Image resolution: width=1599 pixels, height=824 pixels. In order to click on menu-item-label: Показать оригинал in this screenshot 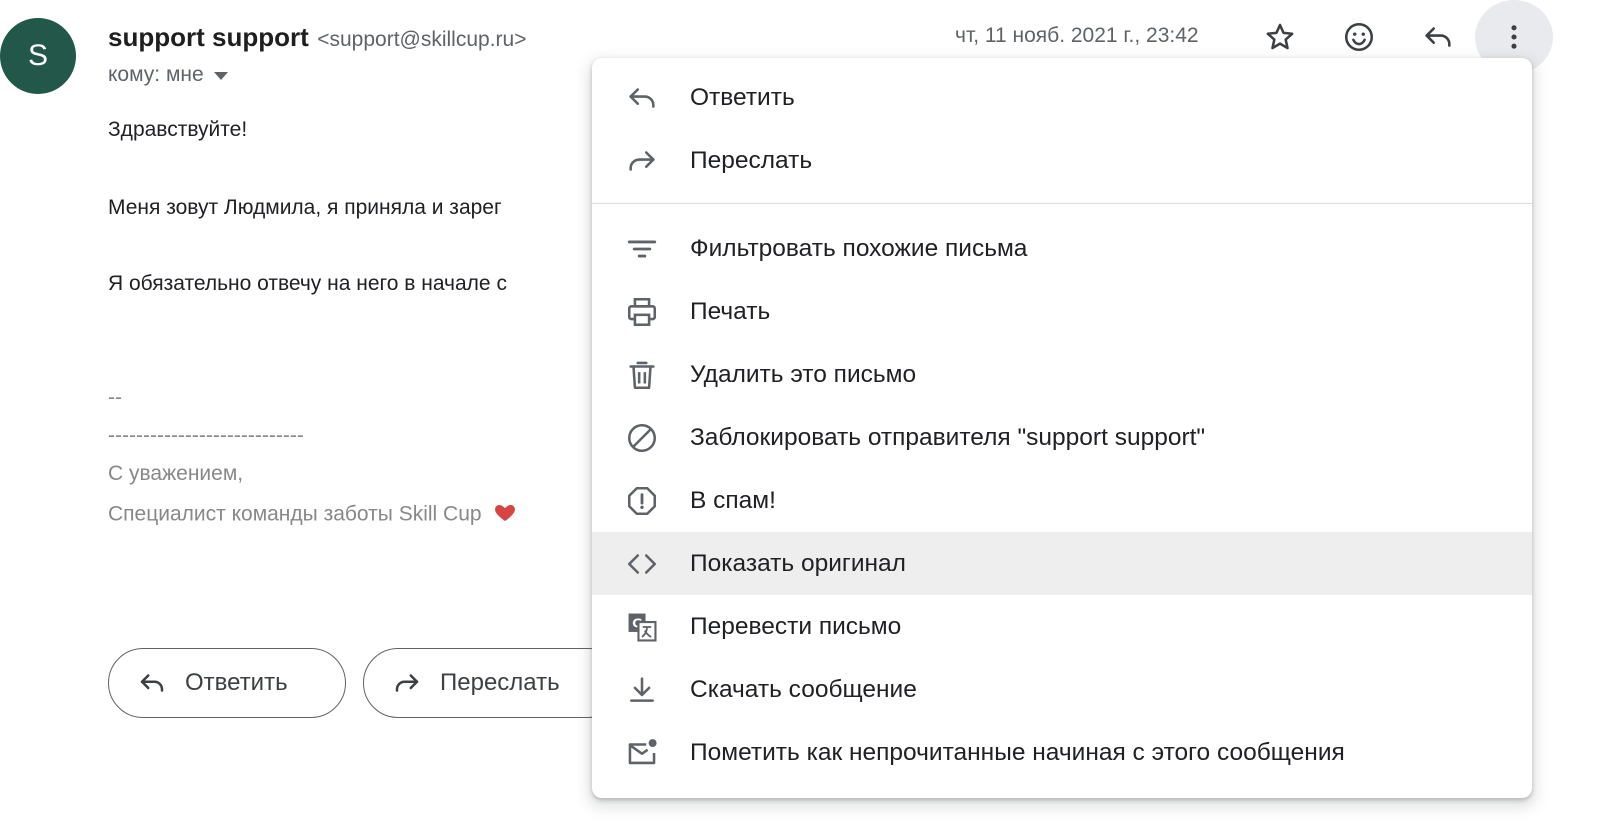, I will do `click(798, 563)`.